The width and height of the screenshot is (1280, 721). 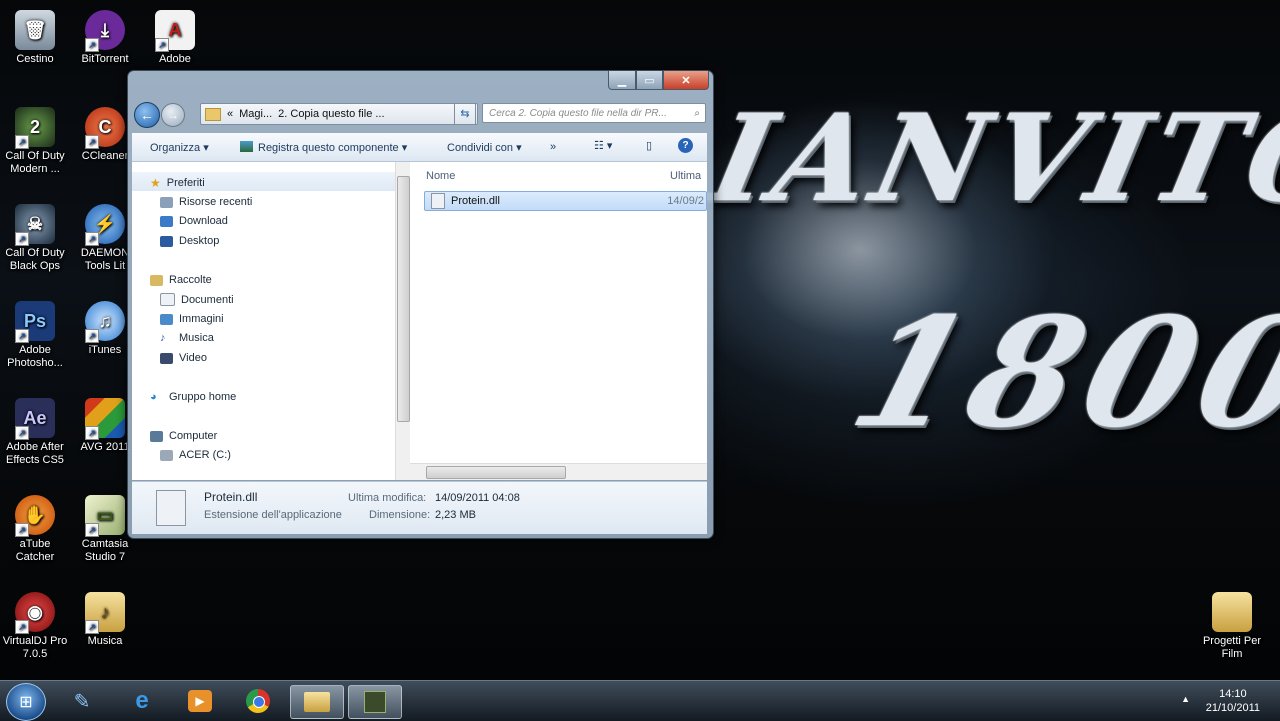 I want to click on nav-item-homegroup: ◕ Gruppo home, so click(x=193, y=397).